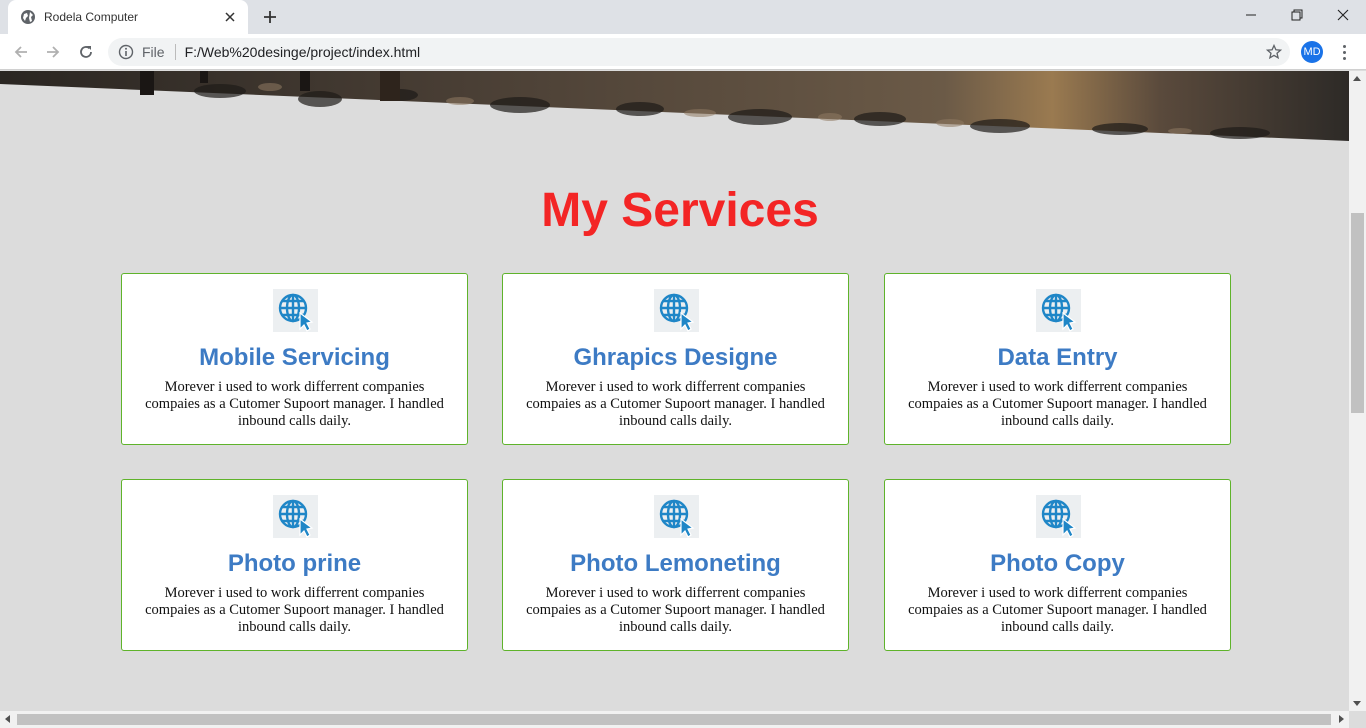 The image size is (1366, 728). I want to click on vertical-scroll-thumb, so click(1357, 313).